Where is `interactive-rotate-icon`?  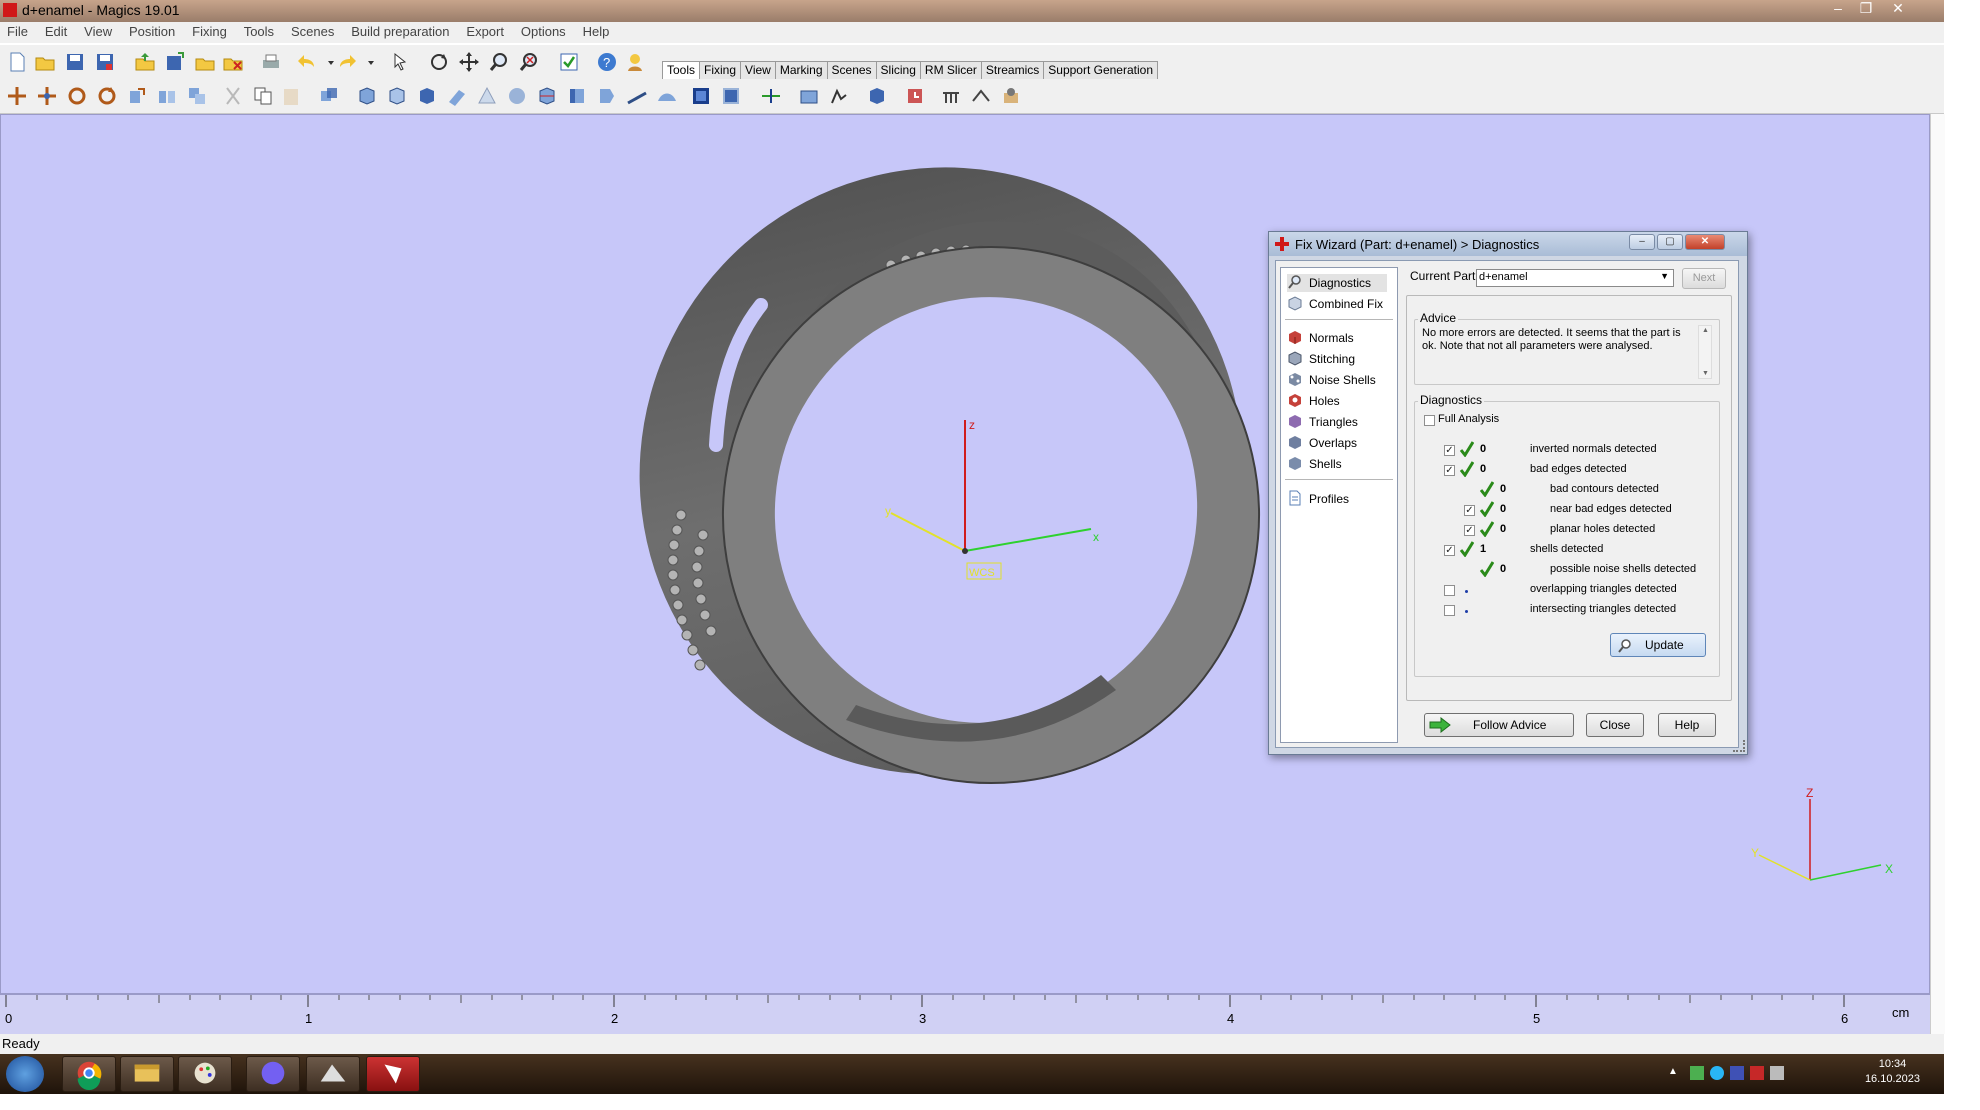 interactive-rotate-icon is located at coordinates (107, 96).